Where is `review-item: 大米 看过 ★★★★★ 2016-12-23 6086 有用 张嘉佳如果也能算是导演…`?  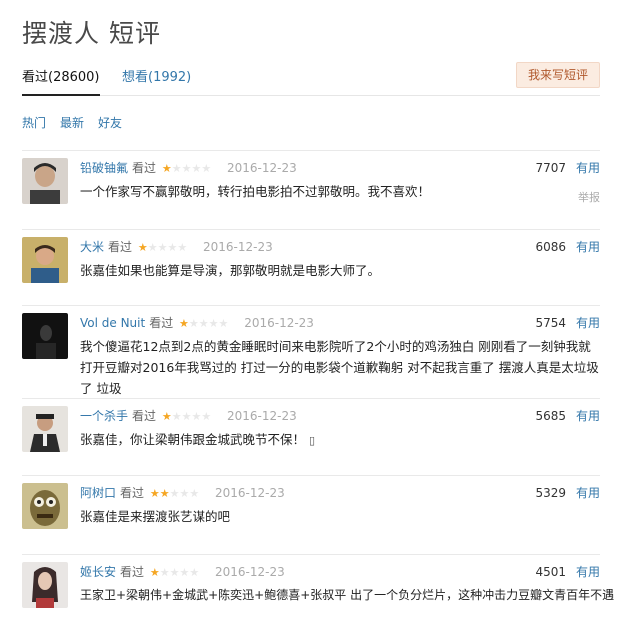
review-item: 大米 看过 ★★★★★ 2016-12-23 6086 有用 张嘉佳如果也能算是导演… is located at coordinates (311, 266).